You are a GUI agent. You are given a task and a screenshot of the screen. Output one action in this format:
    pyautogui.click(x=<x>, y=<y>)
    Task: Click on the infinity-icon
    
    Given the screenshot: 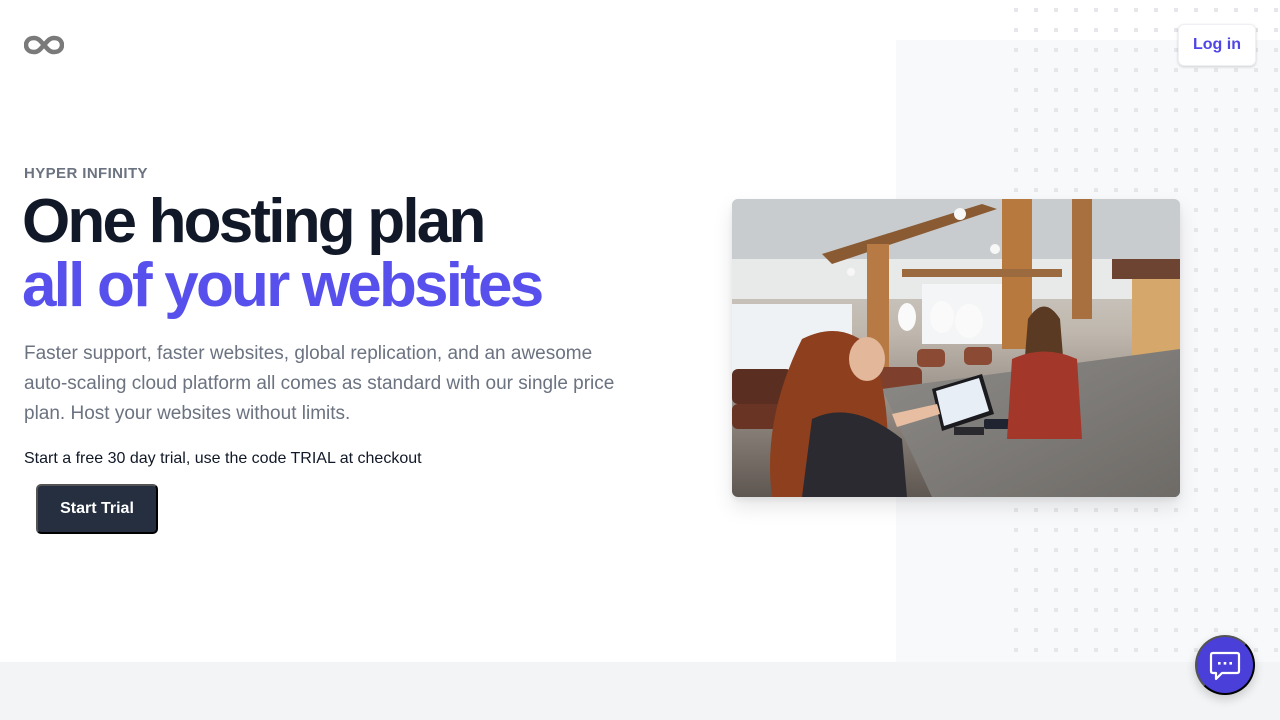 What is the action you would take?
    pyautogui.click(x=44, y=45)
    